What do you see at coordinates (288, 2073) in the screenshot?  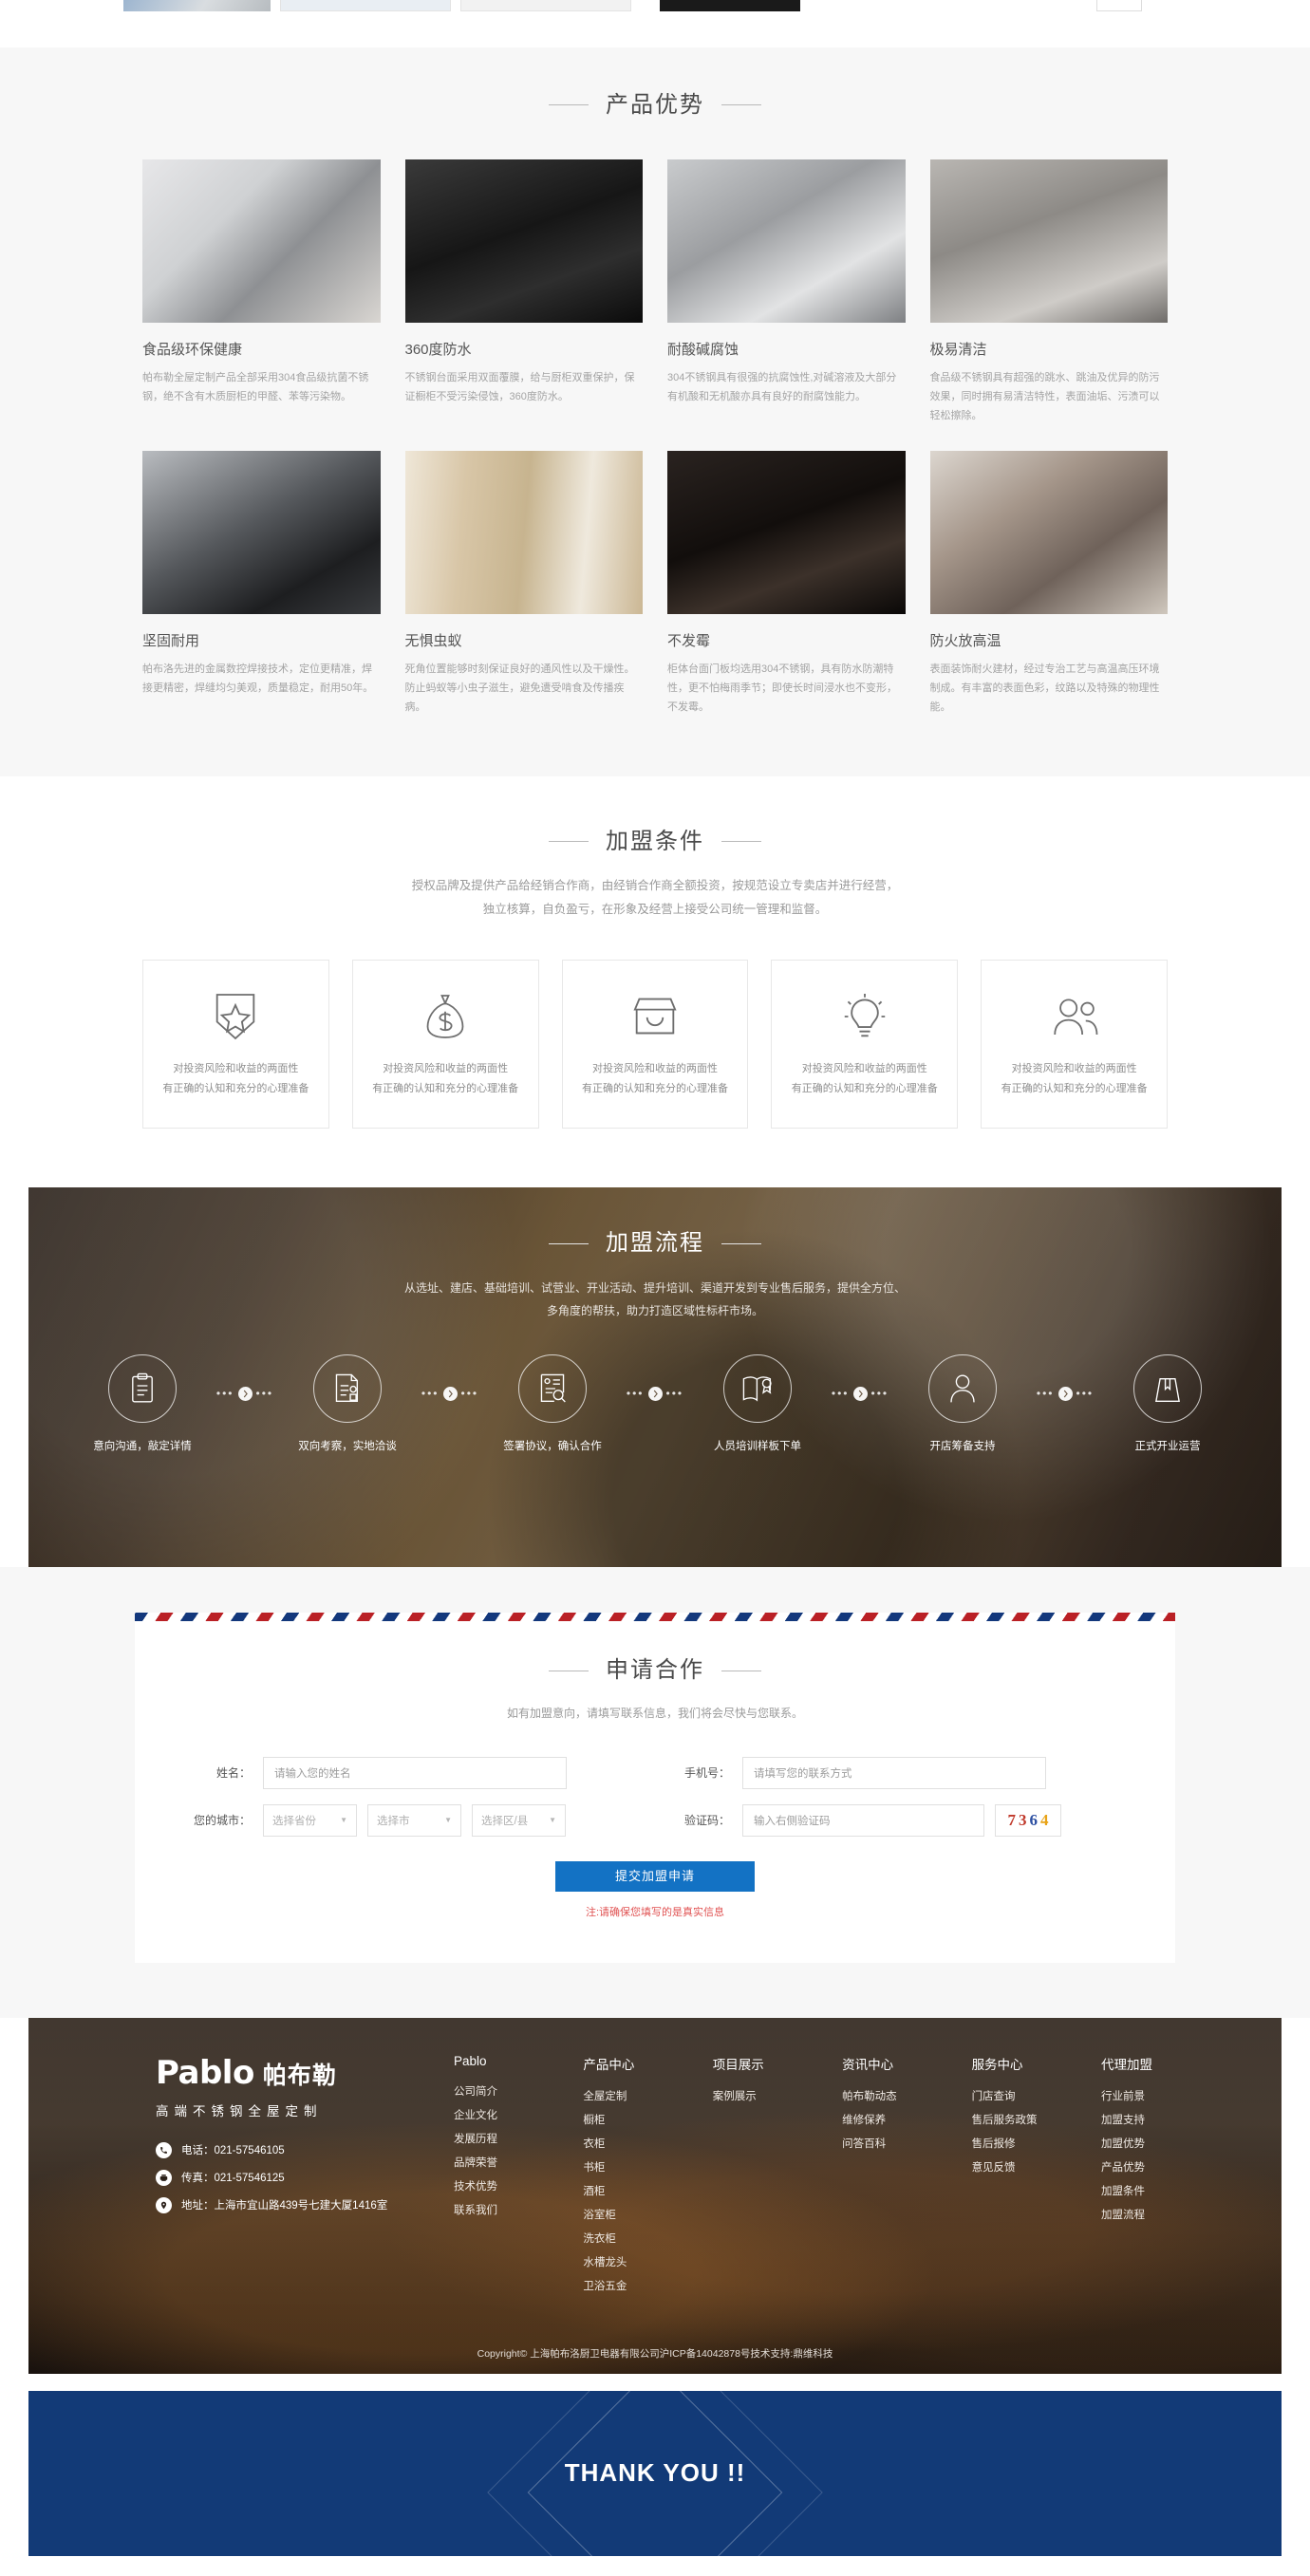 I see `footer-logo: Pablo 帕布勒` at bounding box center [288, 2073].